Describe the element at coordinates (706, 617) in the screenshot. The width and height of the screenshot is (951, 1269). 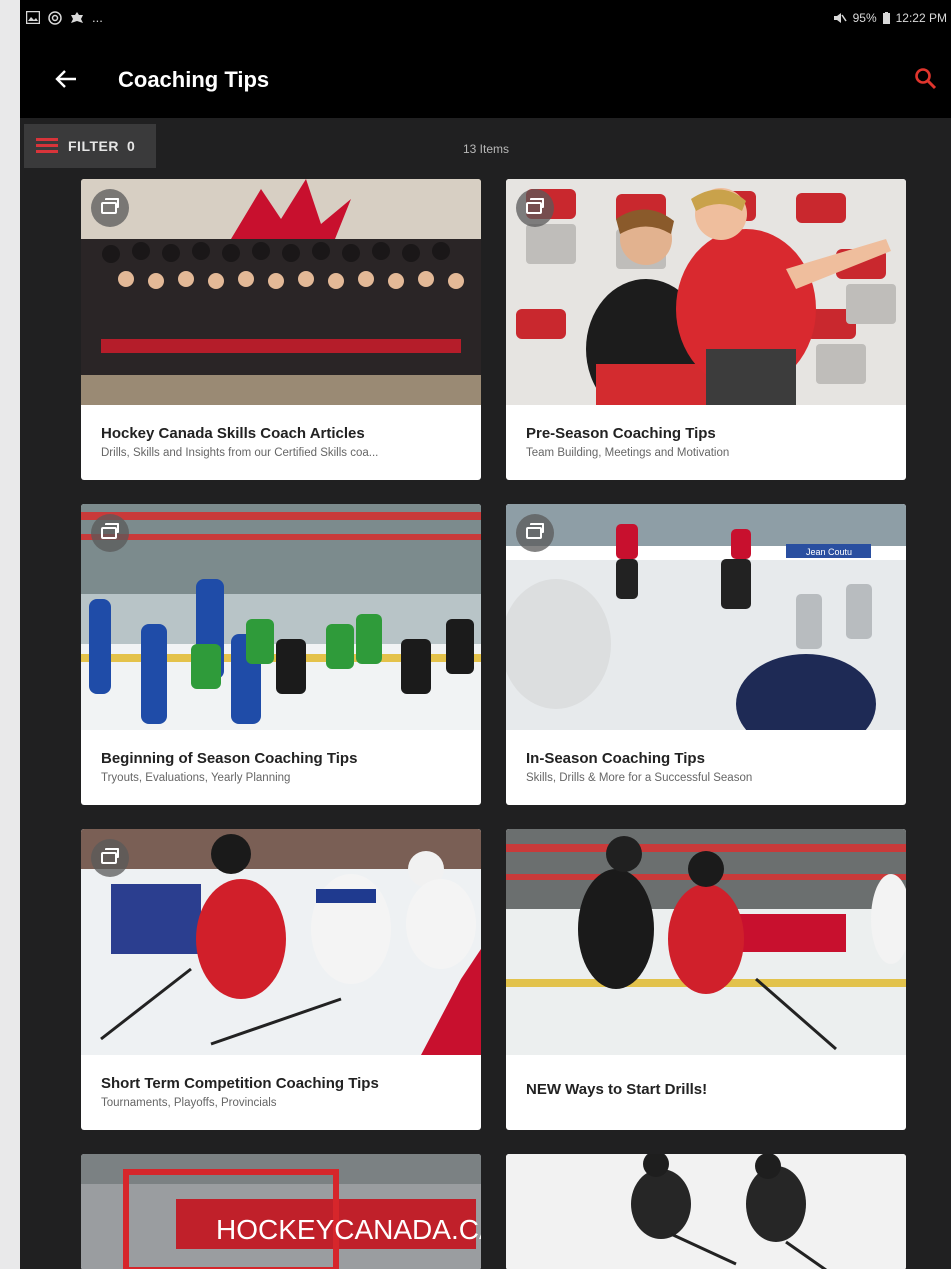
I see `card-image: Jean Coutu` at that location.